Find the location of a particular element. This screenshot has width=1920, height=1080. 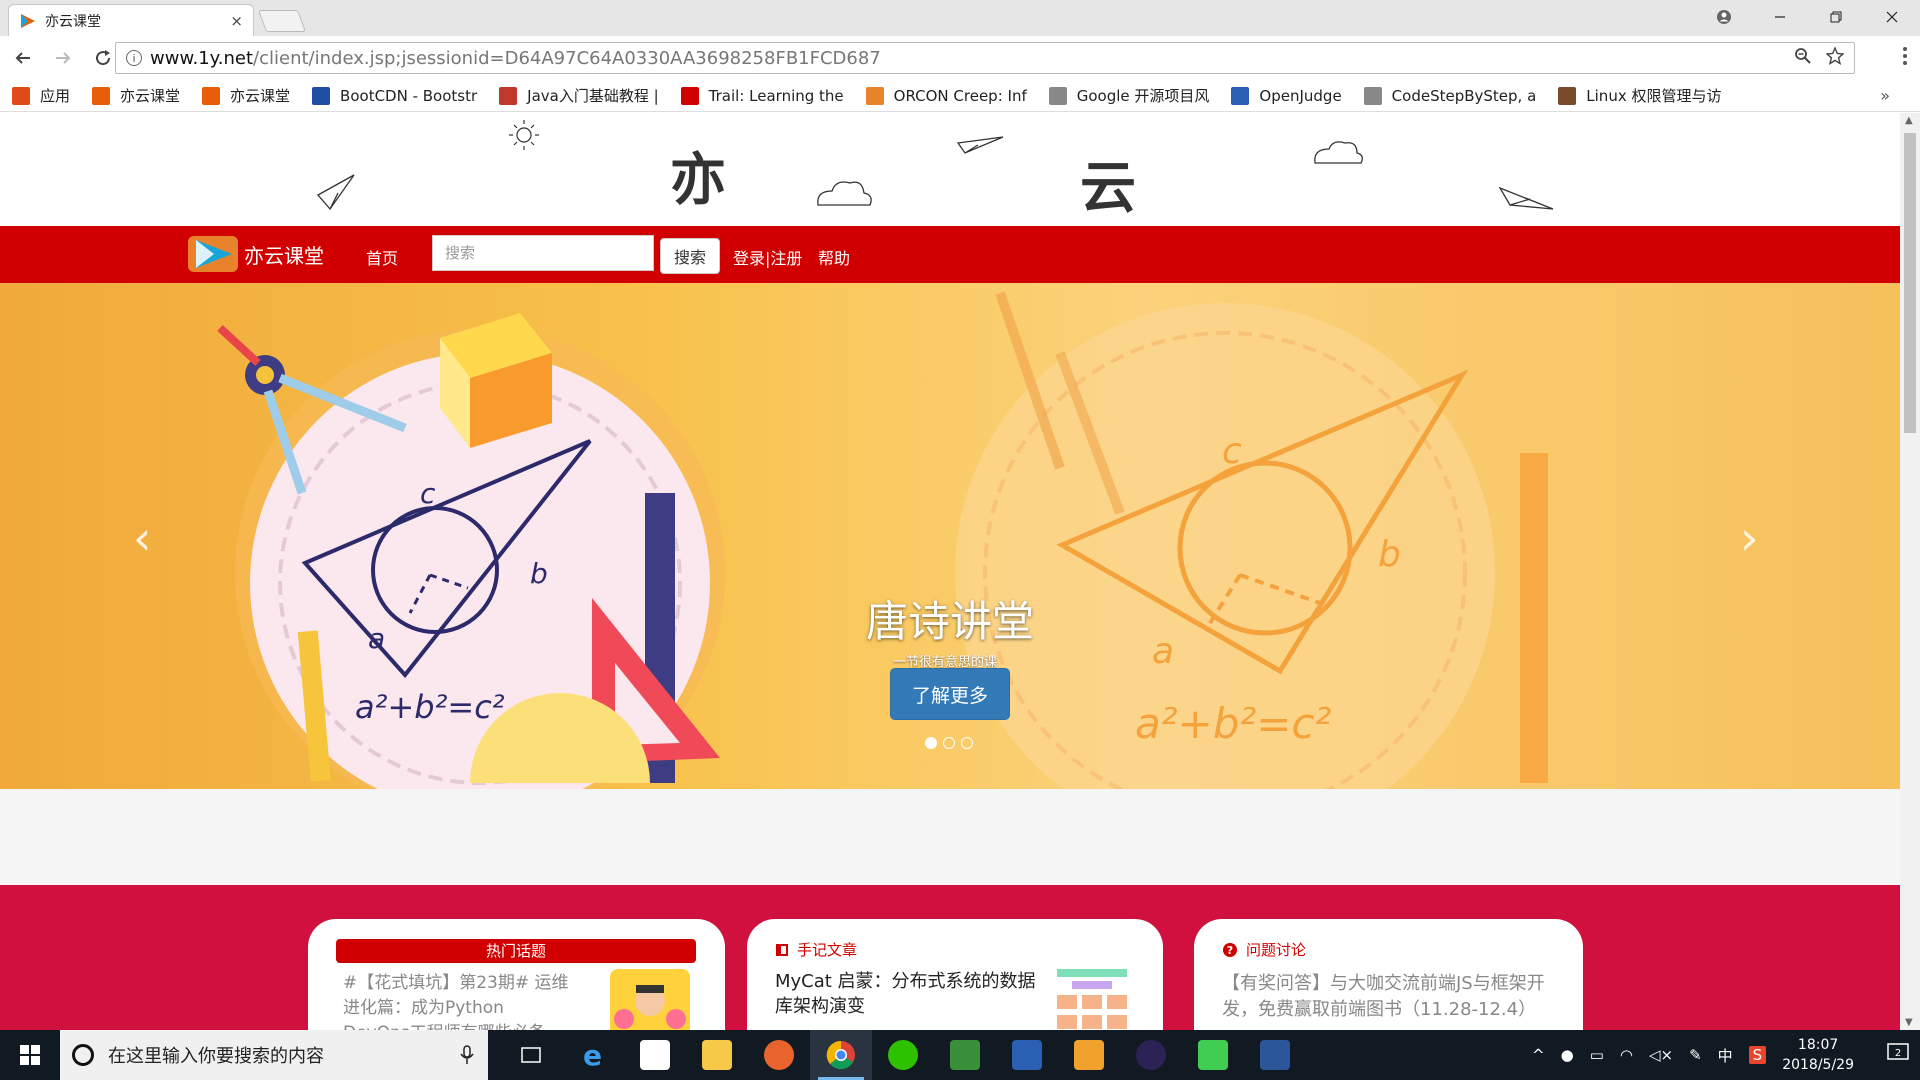

folder-icon is located at coordinates (717, 1055).